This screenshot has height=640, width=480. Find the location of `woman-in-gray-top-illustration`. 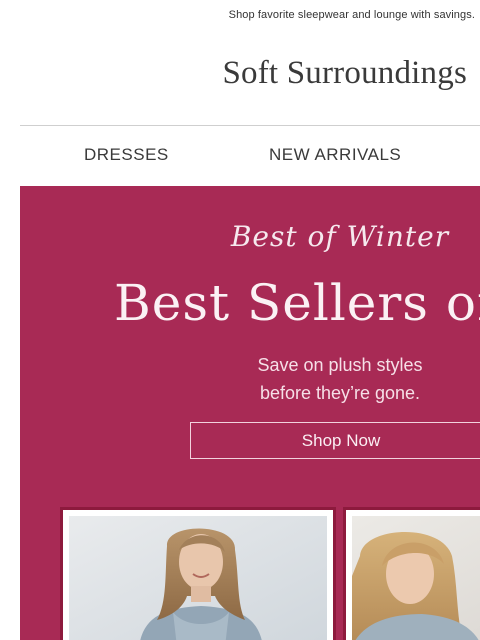

woman-in-gray-top-illustration is located at coordinates (416, 578).